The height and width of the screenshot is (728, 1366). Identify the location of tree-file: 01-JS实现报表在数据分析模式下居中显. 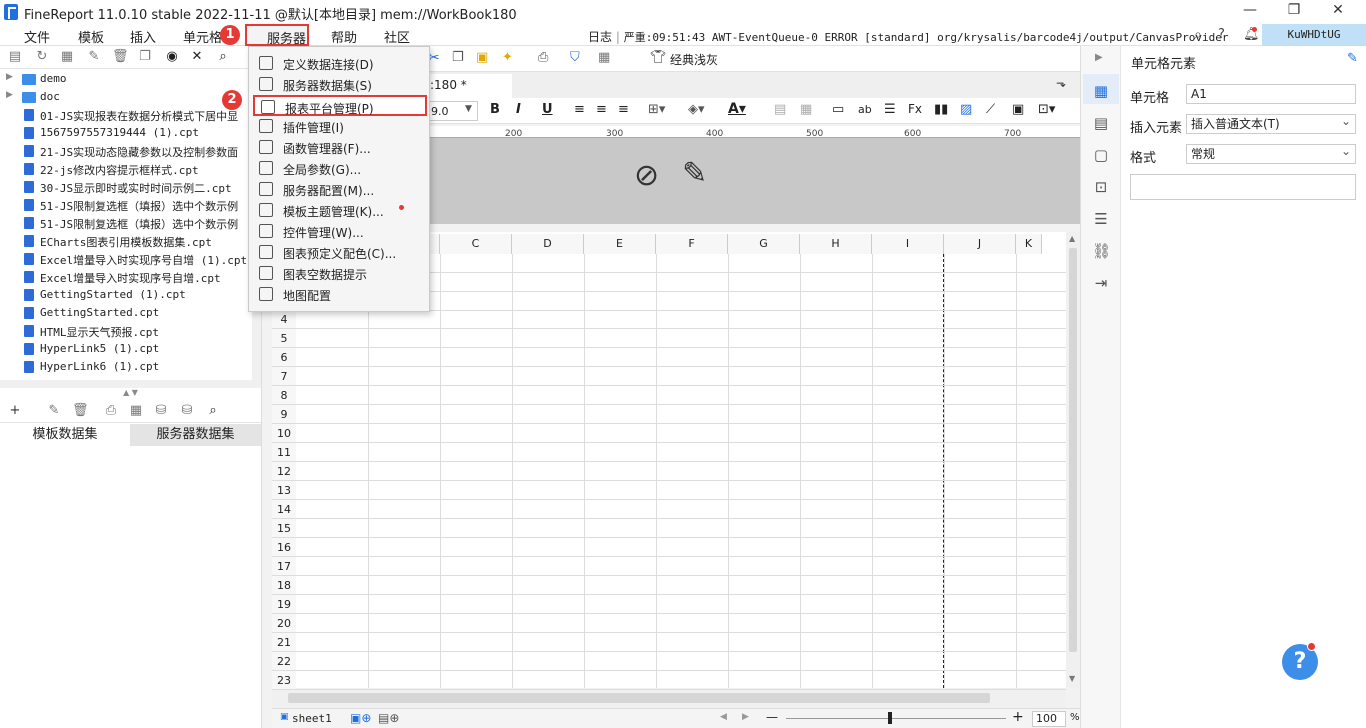
(125, 115).